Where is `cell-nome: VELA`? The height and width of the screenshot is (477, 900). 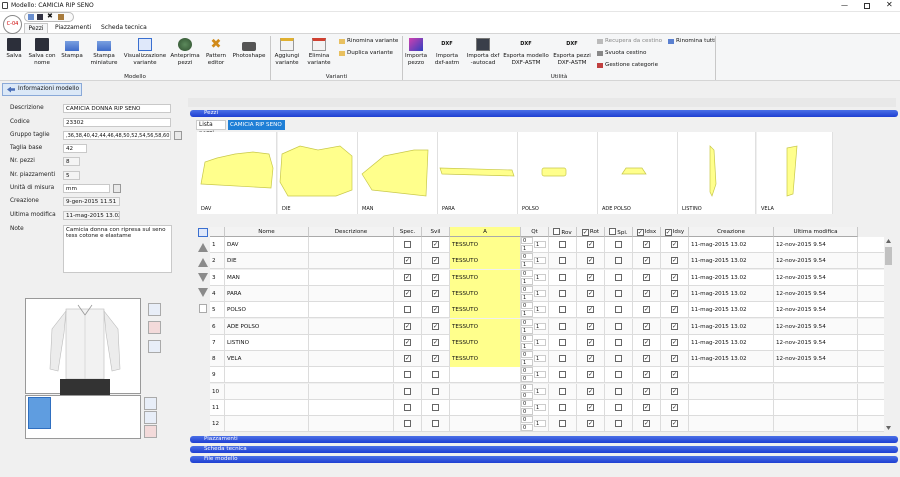
cell-nome: VELA is located at coordinates (267, 359).